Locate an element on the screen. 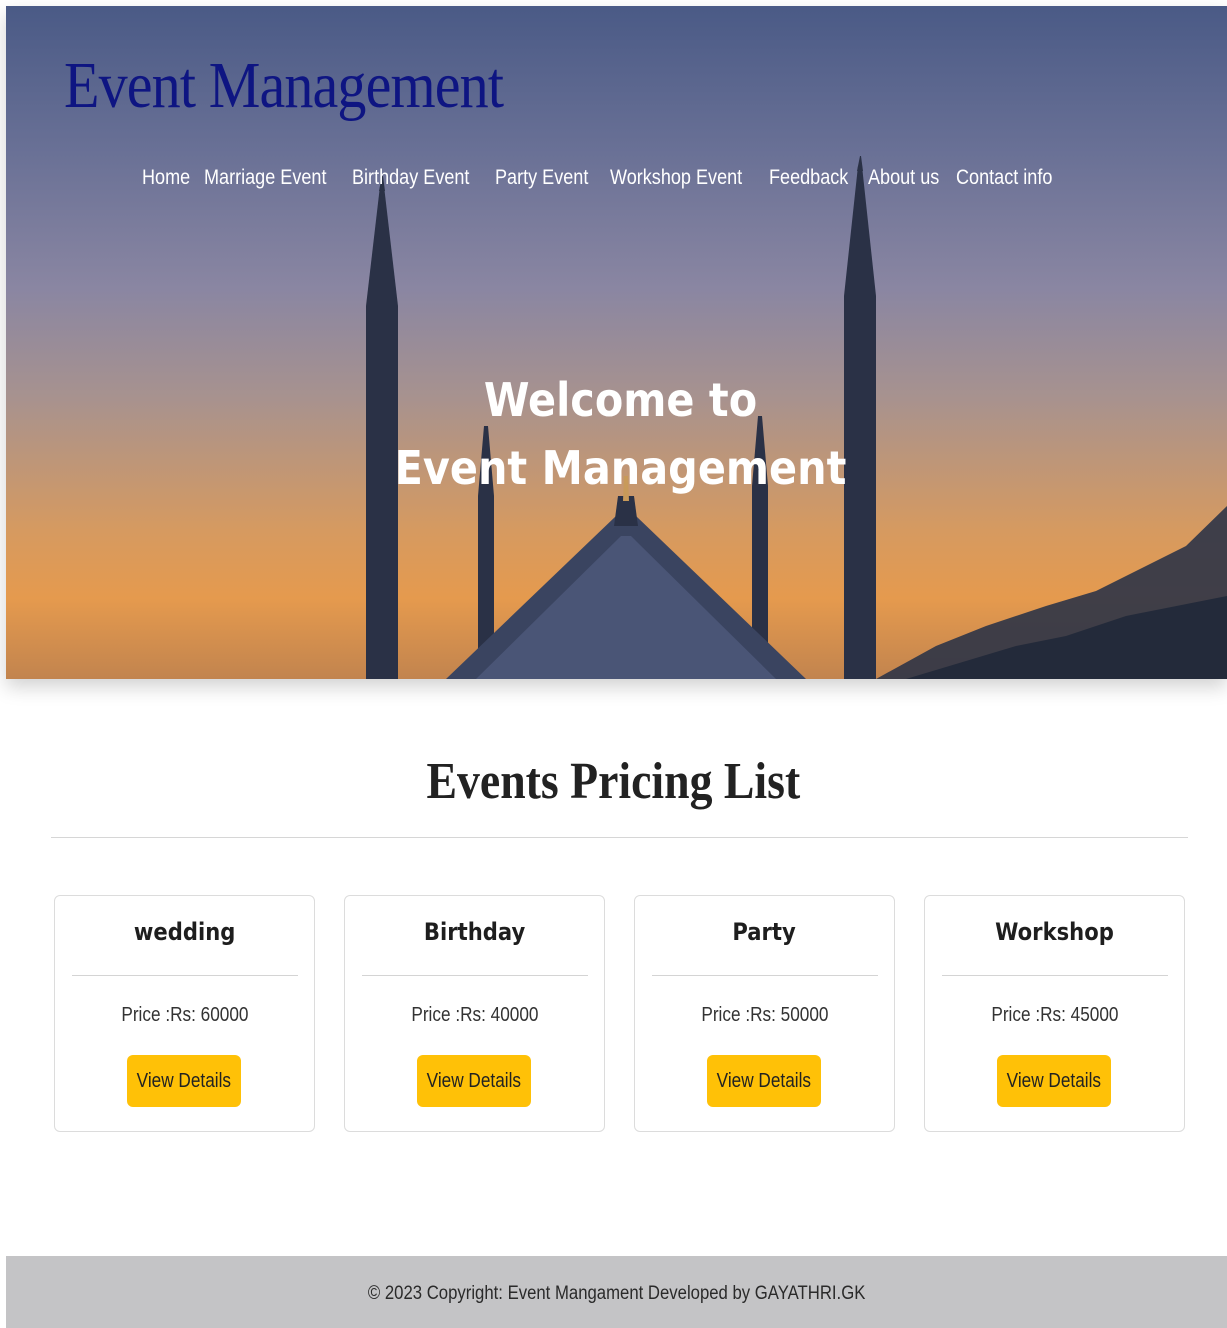 The image size is (1227, 1328). card-price: Price :Rs: 50000 is located at coordinates (764, 1015).